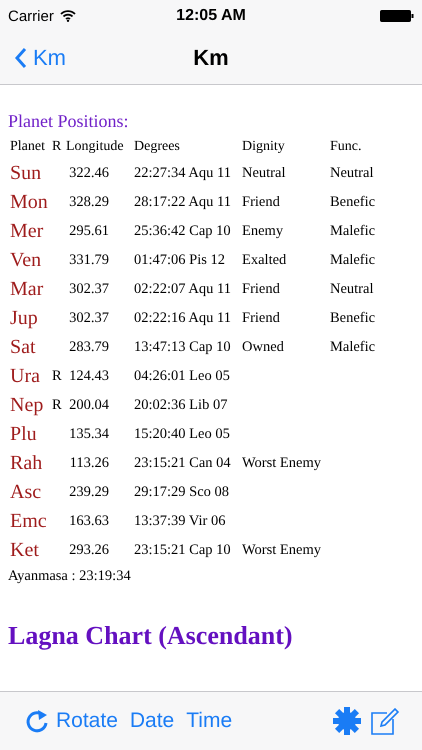  Describe the element at coordinates (211, 16) in the screenshot. I see `status-time: 12:05 AM` at that location.